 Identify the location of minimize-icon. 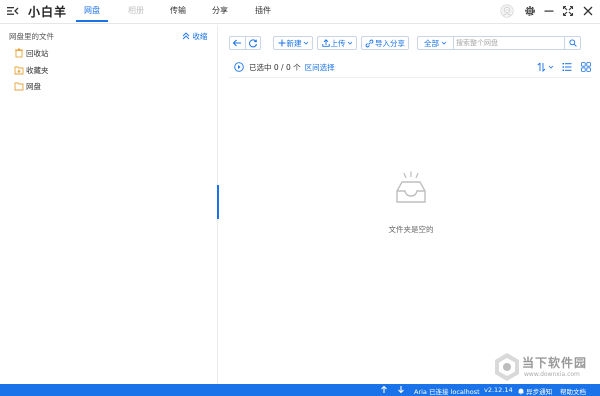
(549, 11).